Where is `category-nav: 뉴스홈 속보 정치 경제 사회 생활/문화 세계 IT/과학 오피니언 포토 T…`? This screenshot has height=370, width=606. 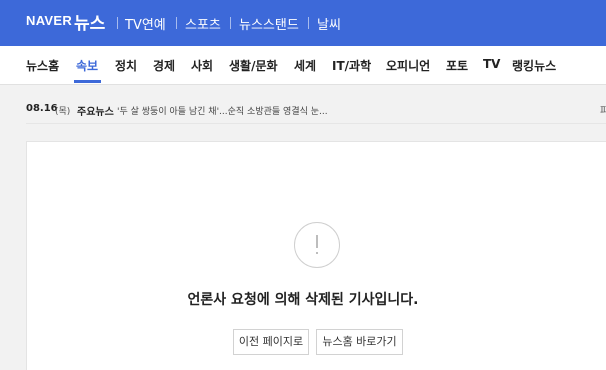
category-nav: 뉴스홈 속보 정치 경제 사회 생활/문화 세계 IT/과학 오피니언 포토 T… is located at coordinates (303, 65).